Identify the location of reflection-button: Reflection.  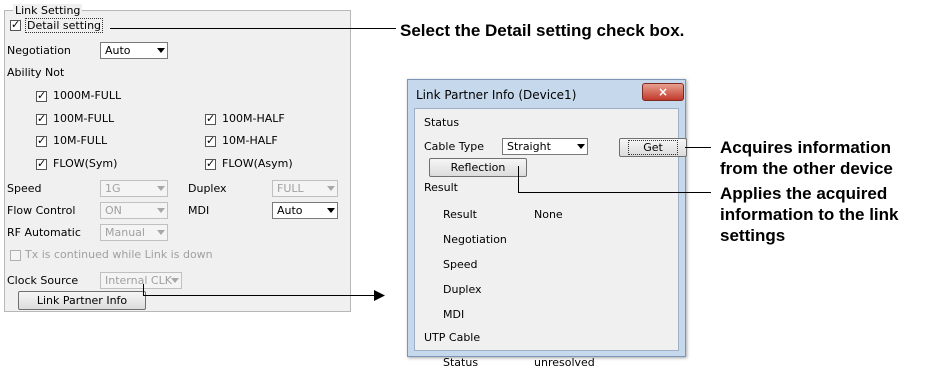
(478, 167).